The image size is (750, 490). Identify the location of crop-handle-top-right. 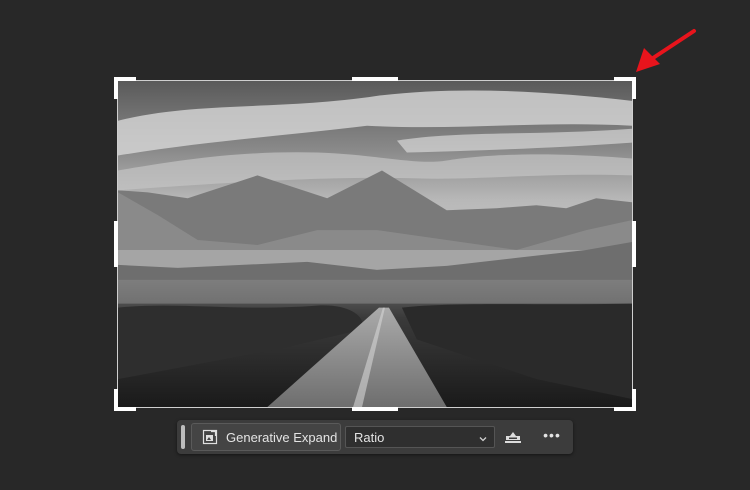
(625, 88).